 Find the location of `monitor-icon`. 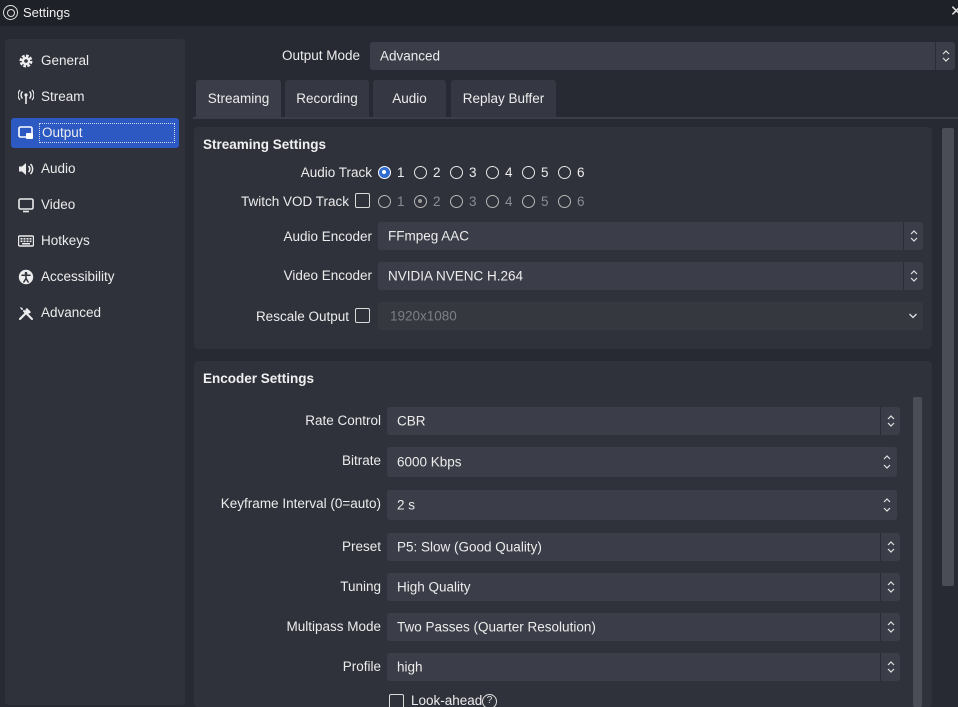

monitor-icon is located at coordinates (26, 205).